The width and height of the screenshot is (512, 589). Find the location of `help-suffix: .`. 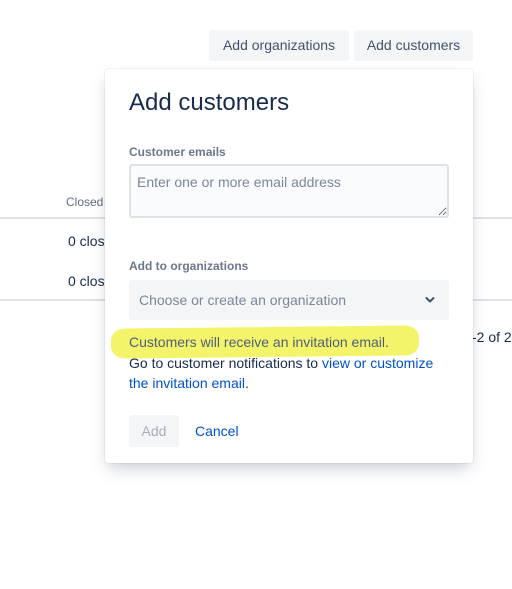

help-suffix: . is located at coordinates (246, 383).